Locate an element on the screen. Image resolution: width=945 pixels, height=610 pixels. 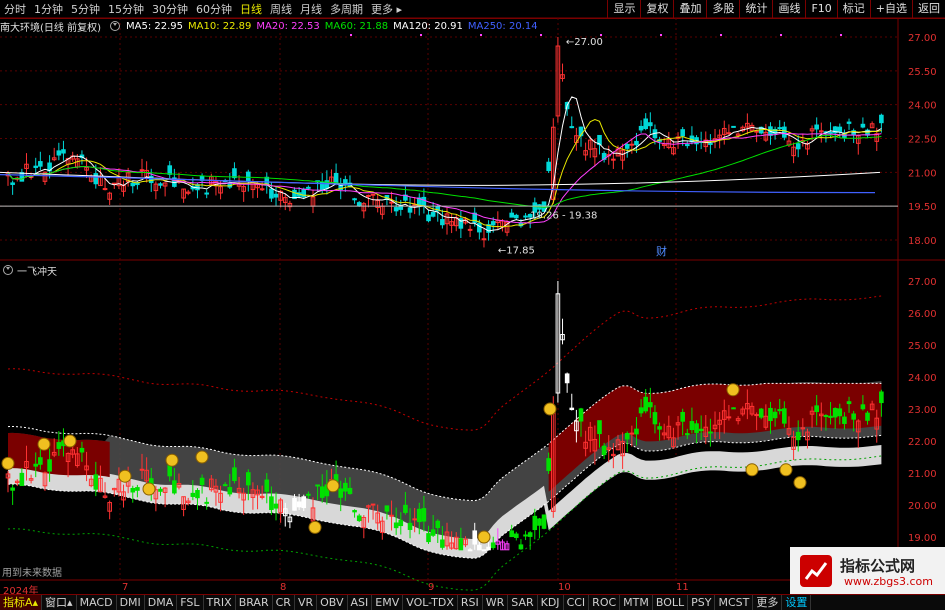
indicator-tab: VR is located at coordinates (306, 602).